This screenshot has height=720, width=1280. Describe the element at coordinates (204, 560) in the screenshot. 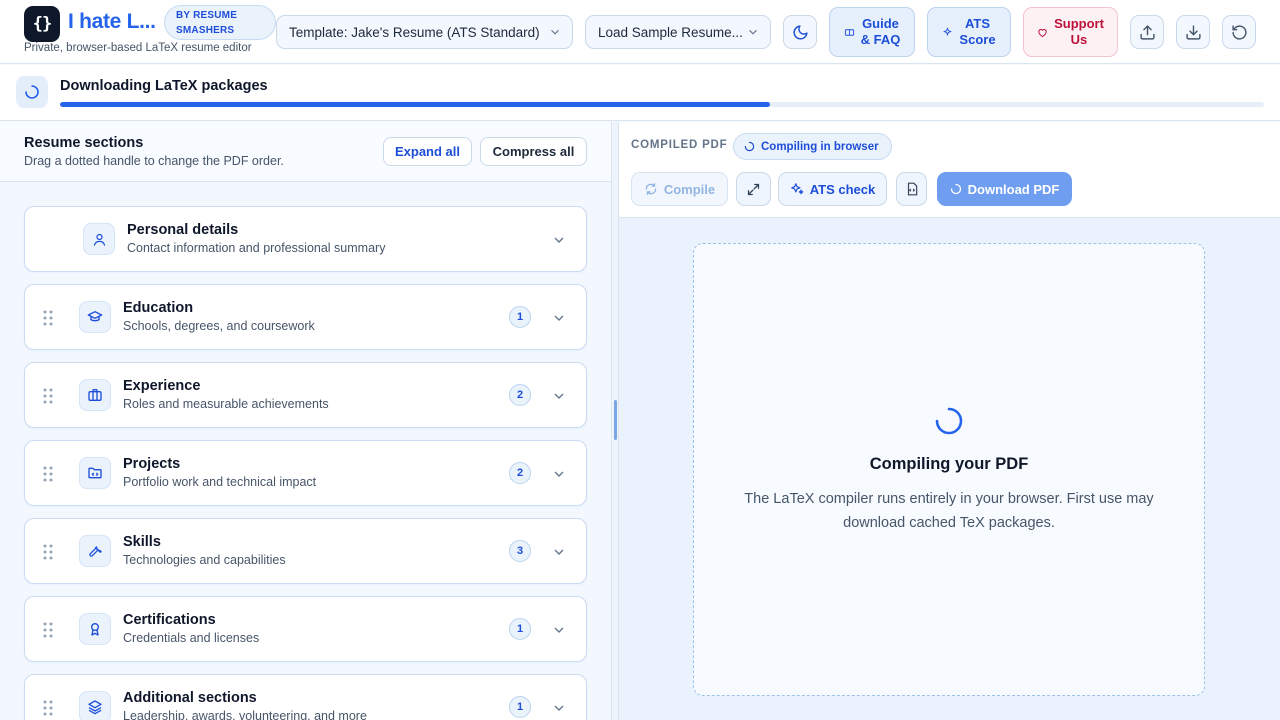

I see `section-subtitle: Technologies and capabilities` at that location.